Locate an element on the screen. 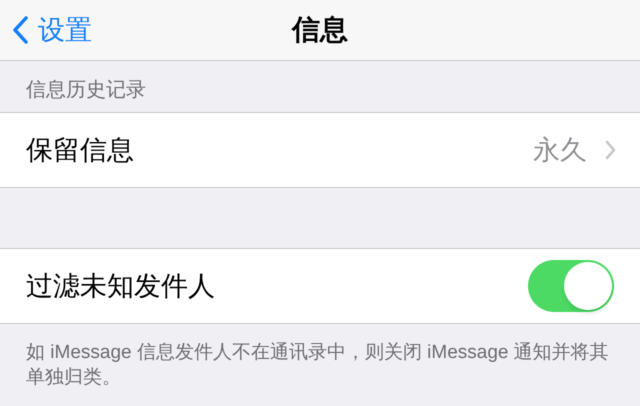 The image size is (640, 406). section-header: 信息历史记录 is located at coordinates (86, 90).